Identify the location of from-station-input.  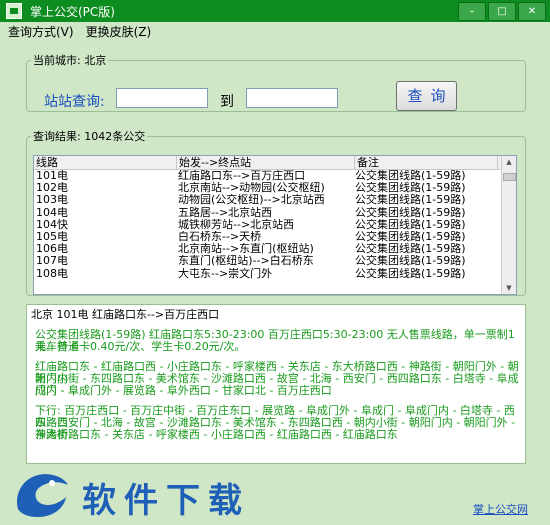
(162, 98).